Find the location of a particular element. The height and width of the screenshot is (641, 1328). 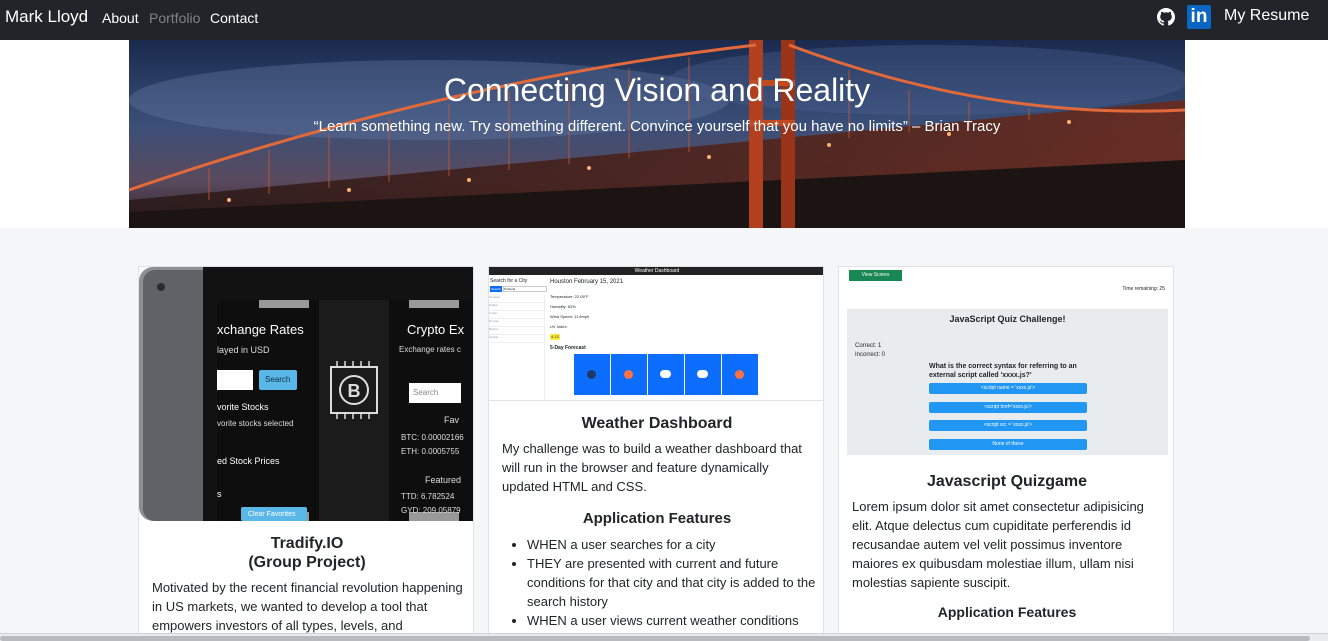

nav-portfolio: Portfolio is located at coordinates (174, 18).